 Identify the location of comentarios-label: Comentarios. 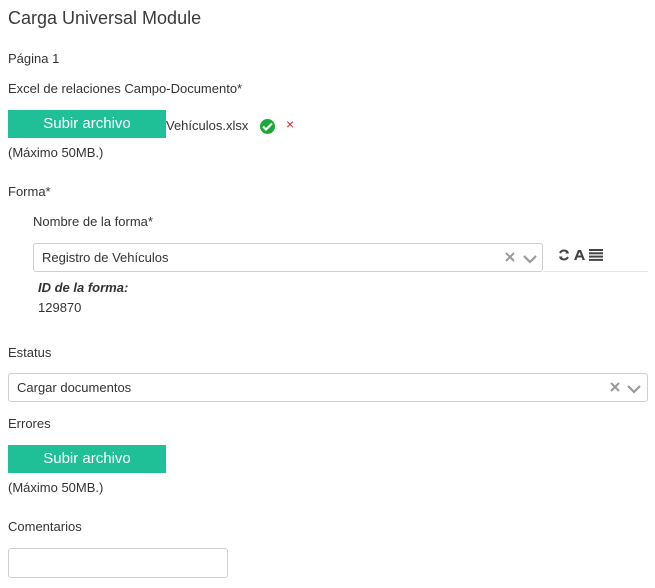
(45, 526).